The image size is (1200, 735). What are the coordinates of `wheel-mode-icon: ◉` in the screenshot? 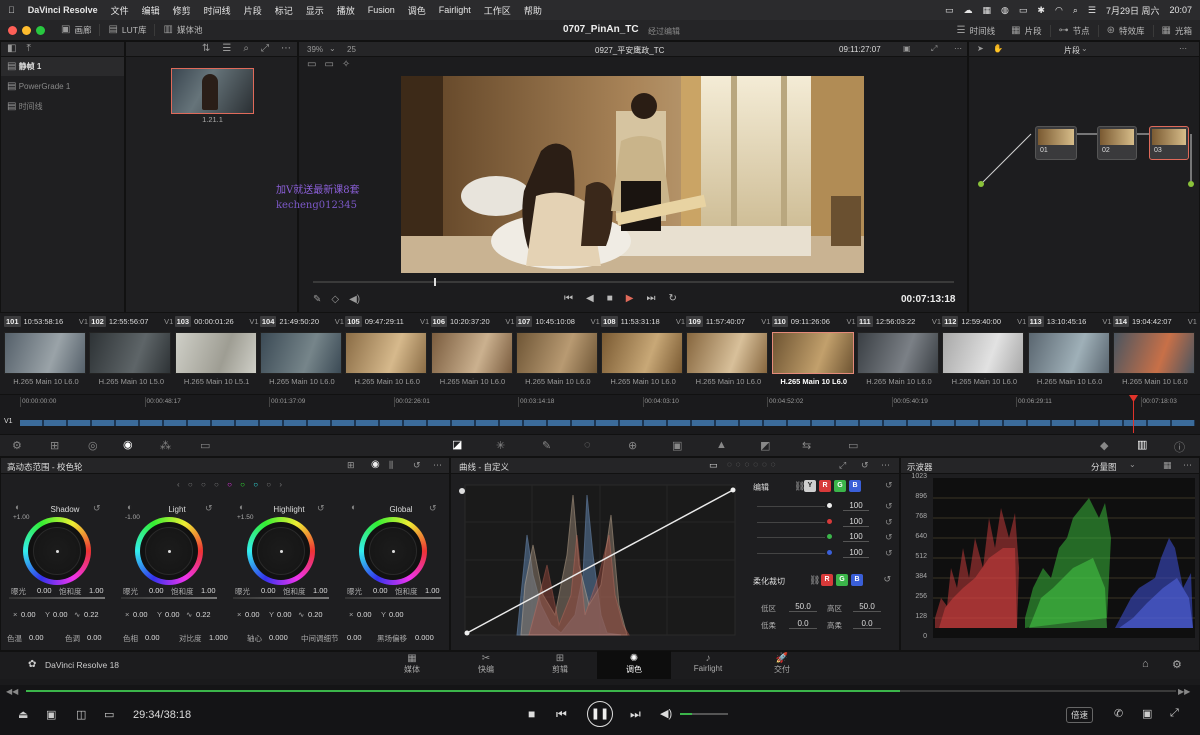 It's located at (375, 464).